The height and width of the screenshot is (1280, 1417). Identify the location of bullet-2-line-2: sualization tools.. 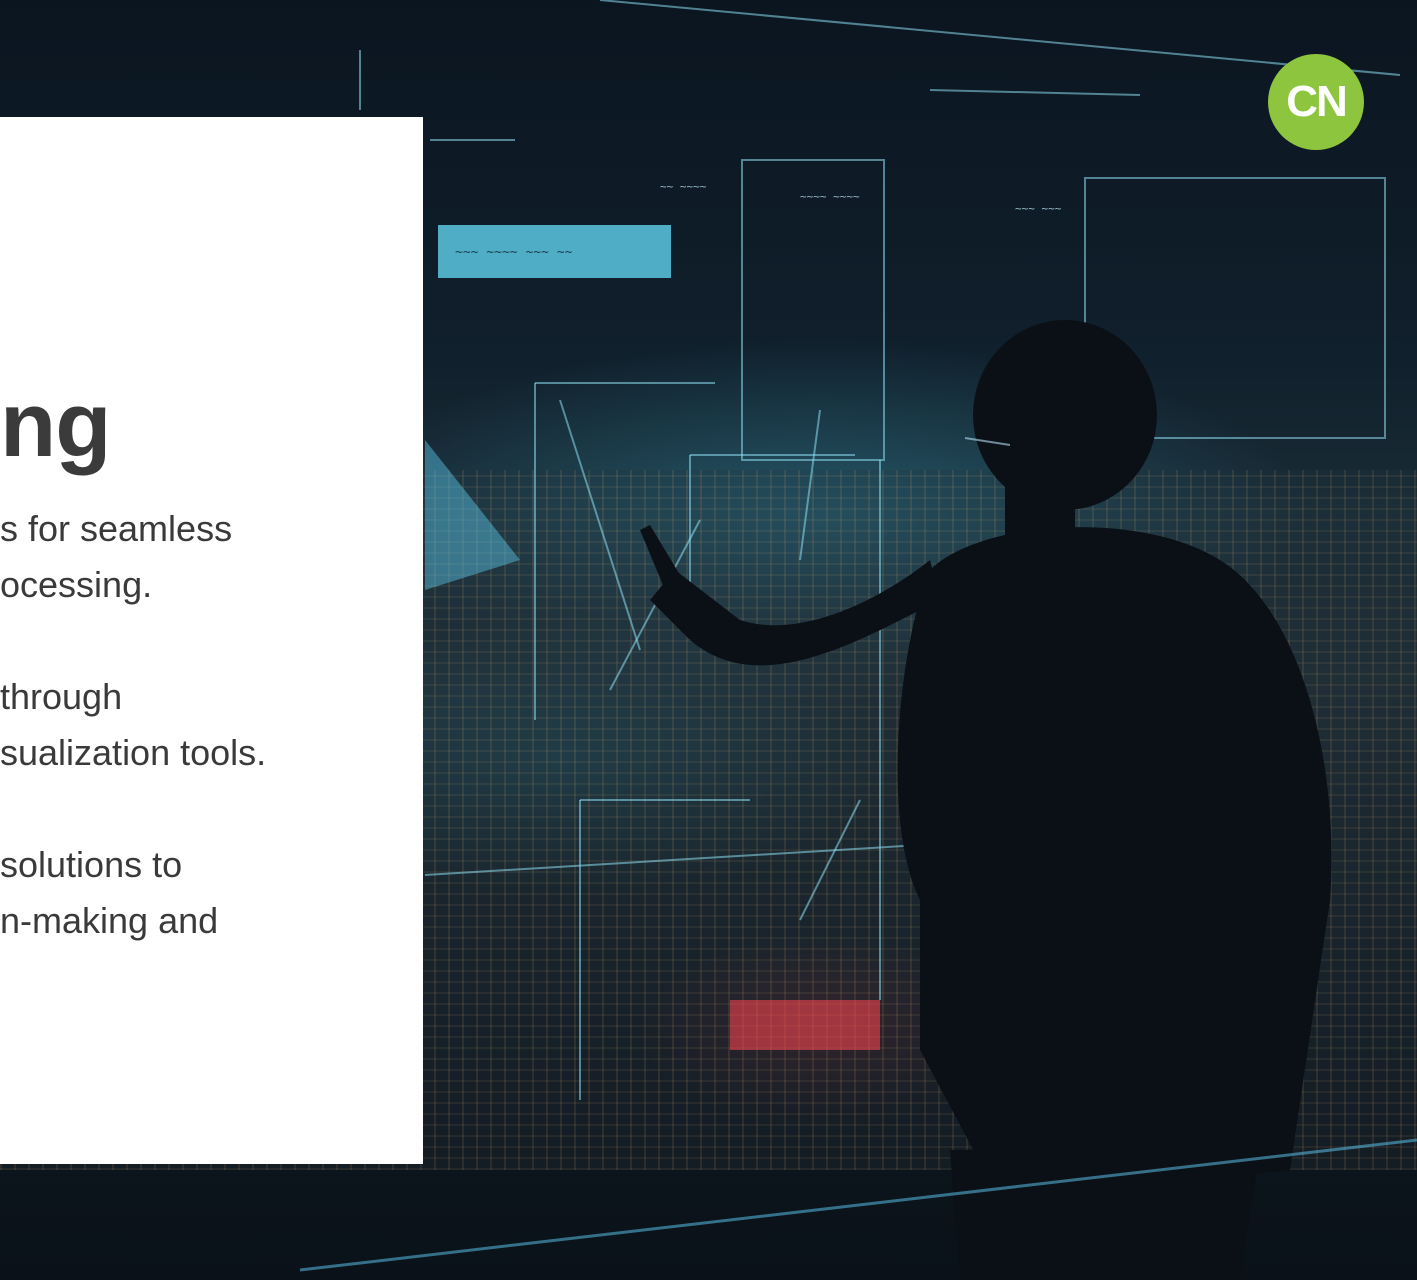
(133, 752).